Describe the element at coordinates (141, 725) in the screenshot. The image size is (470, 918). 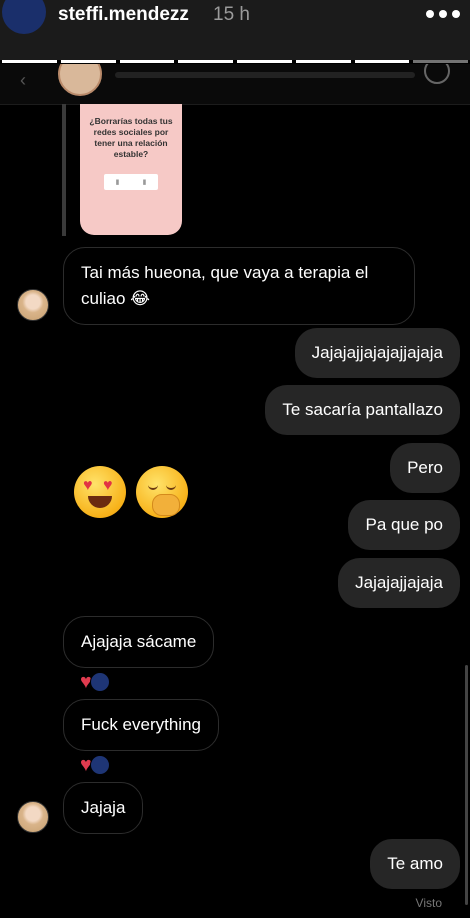
I see `incoming-message: Fuck everything` at that location.